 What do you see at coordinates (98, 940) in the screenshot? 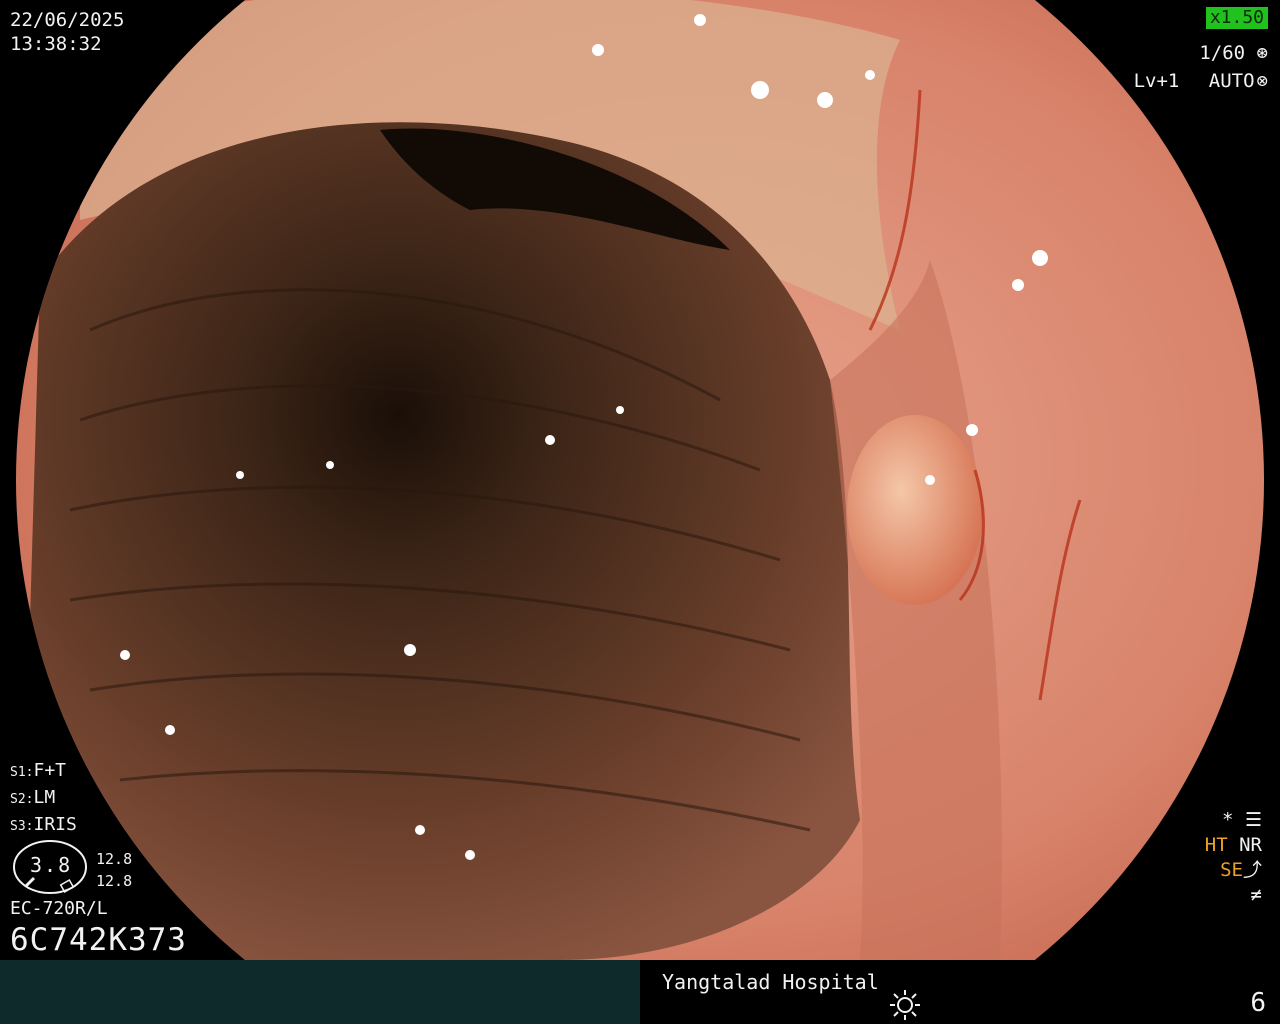
I see `scope-serial: 6C742K373` at bounding box center [98, 940].